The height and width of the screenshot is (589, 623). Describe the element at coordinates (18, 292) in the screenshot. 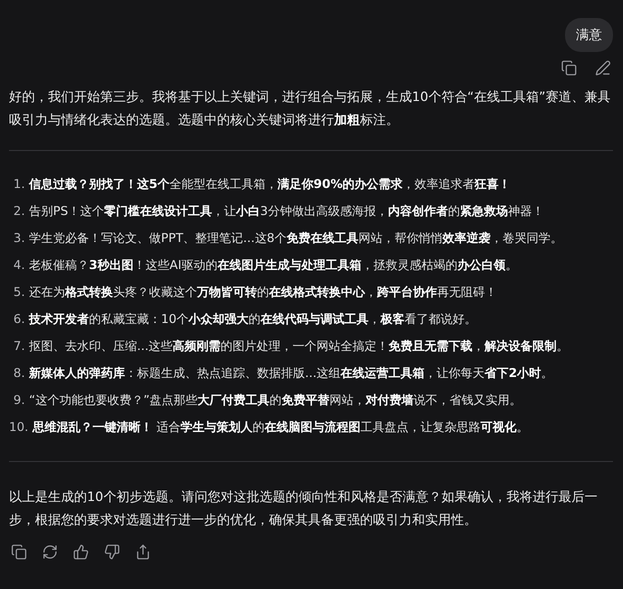

I see `list-number: 5.` at that location.